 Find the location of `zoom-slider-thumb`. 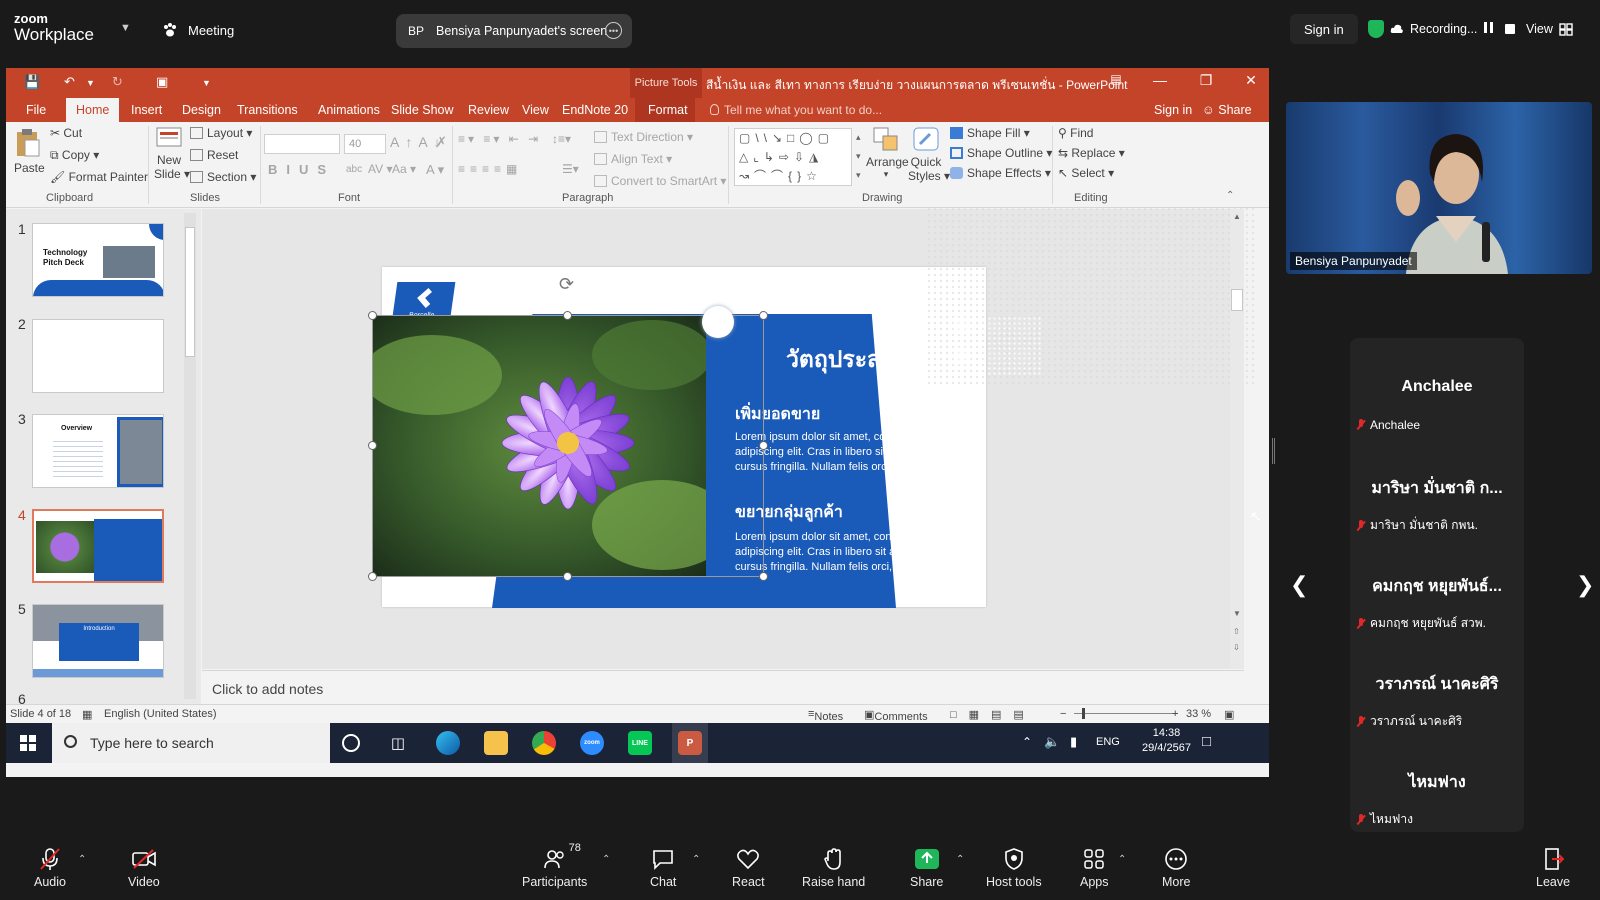

zoom-slider-thumb is located at coordinates (1083, 713).